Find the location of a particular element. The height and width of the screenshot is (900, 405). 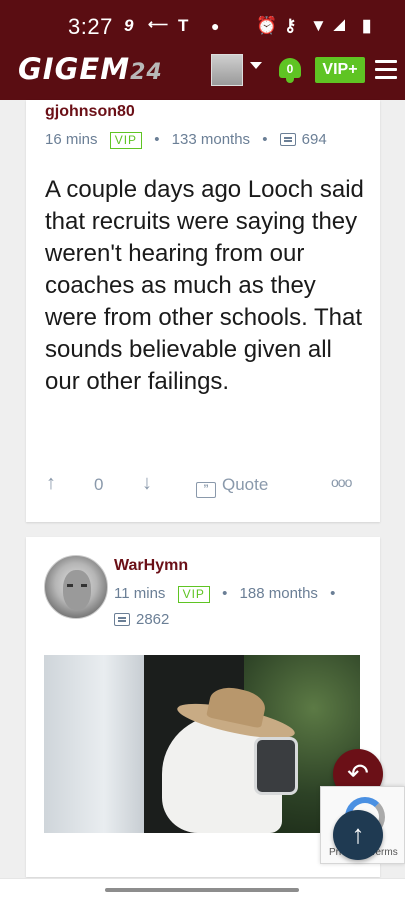

post-meta: 16 mins VIP • 133 months • 694 is located at coordinates (186, 140).